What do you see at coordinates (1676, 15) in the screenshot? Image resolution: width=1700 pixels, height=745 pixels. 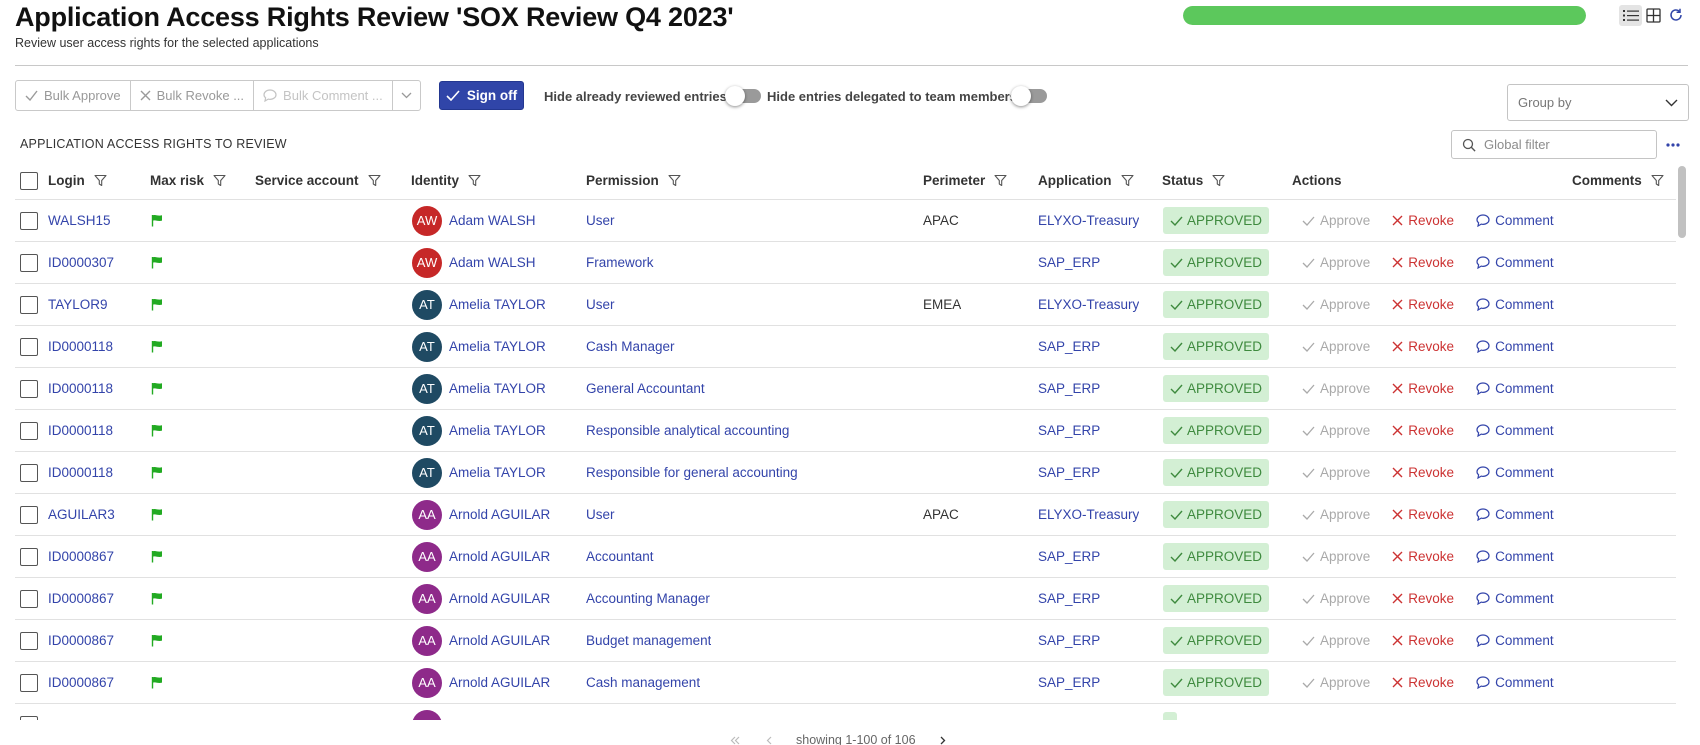 I see `refresh-button` at bounding box center [1676, 15].